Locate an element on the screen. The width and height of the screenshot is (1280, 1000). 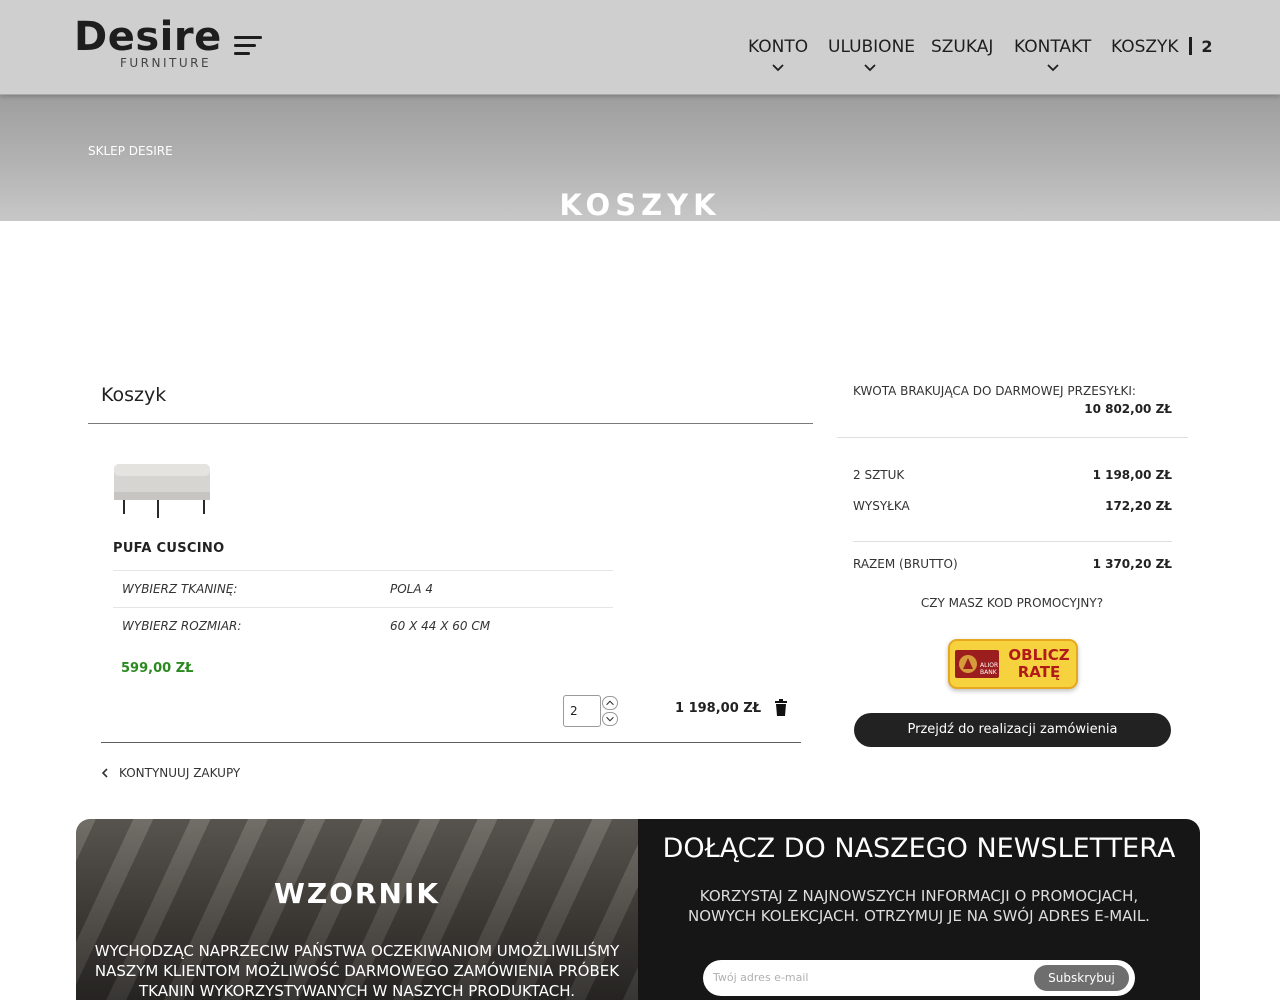
attribute-label: WYBIERZ TKANINĘ: is located at coordinates (180, 589).